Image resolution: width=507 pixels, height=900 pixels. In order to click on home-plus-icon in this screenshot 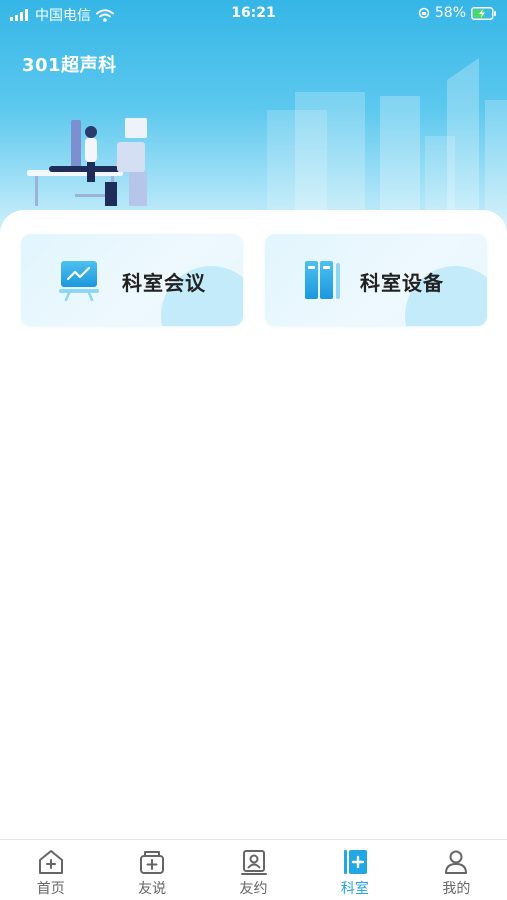, I will do `click(50, 862)`.